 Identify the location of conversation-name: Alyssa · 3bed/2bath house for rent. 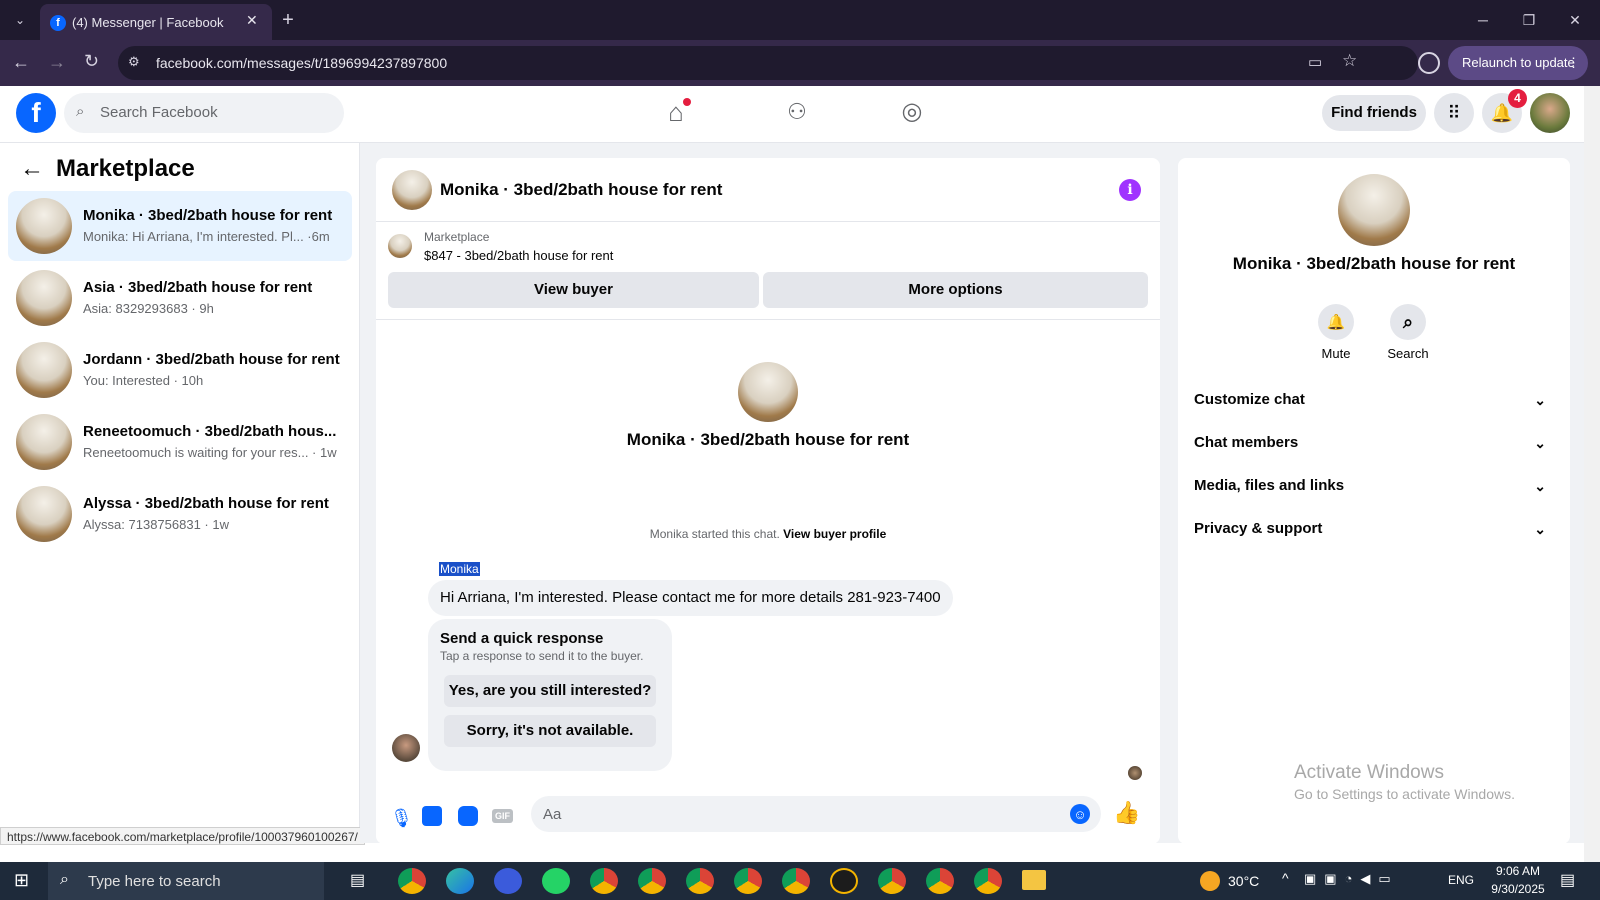
(206, 503).